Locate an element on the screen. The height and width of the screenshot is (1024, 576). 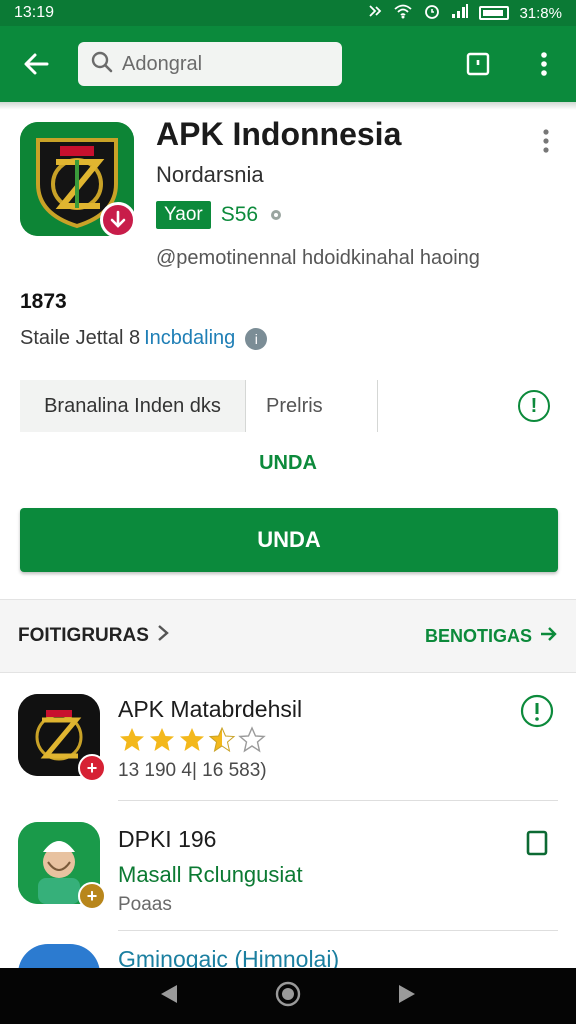
search-placeholder: Adongral is located at coordinates (162, 63).